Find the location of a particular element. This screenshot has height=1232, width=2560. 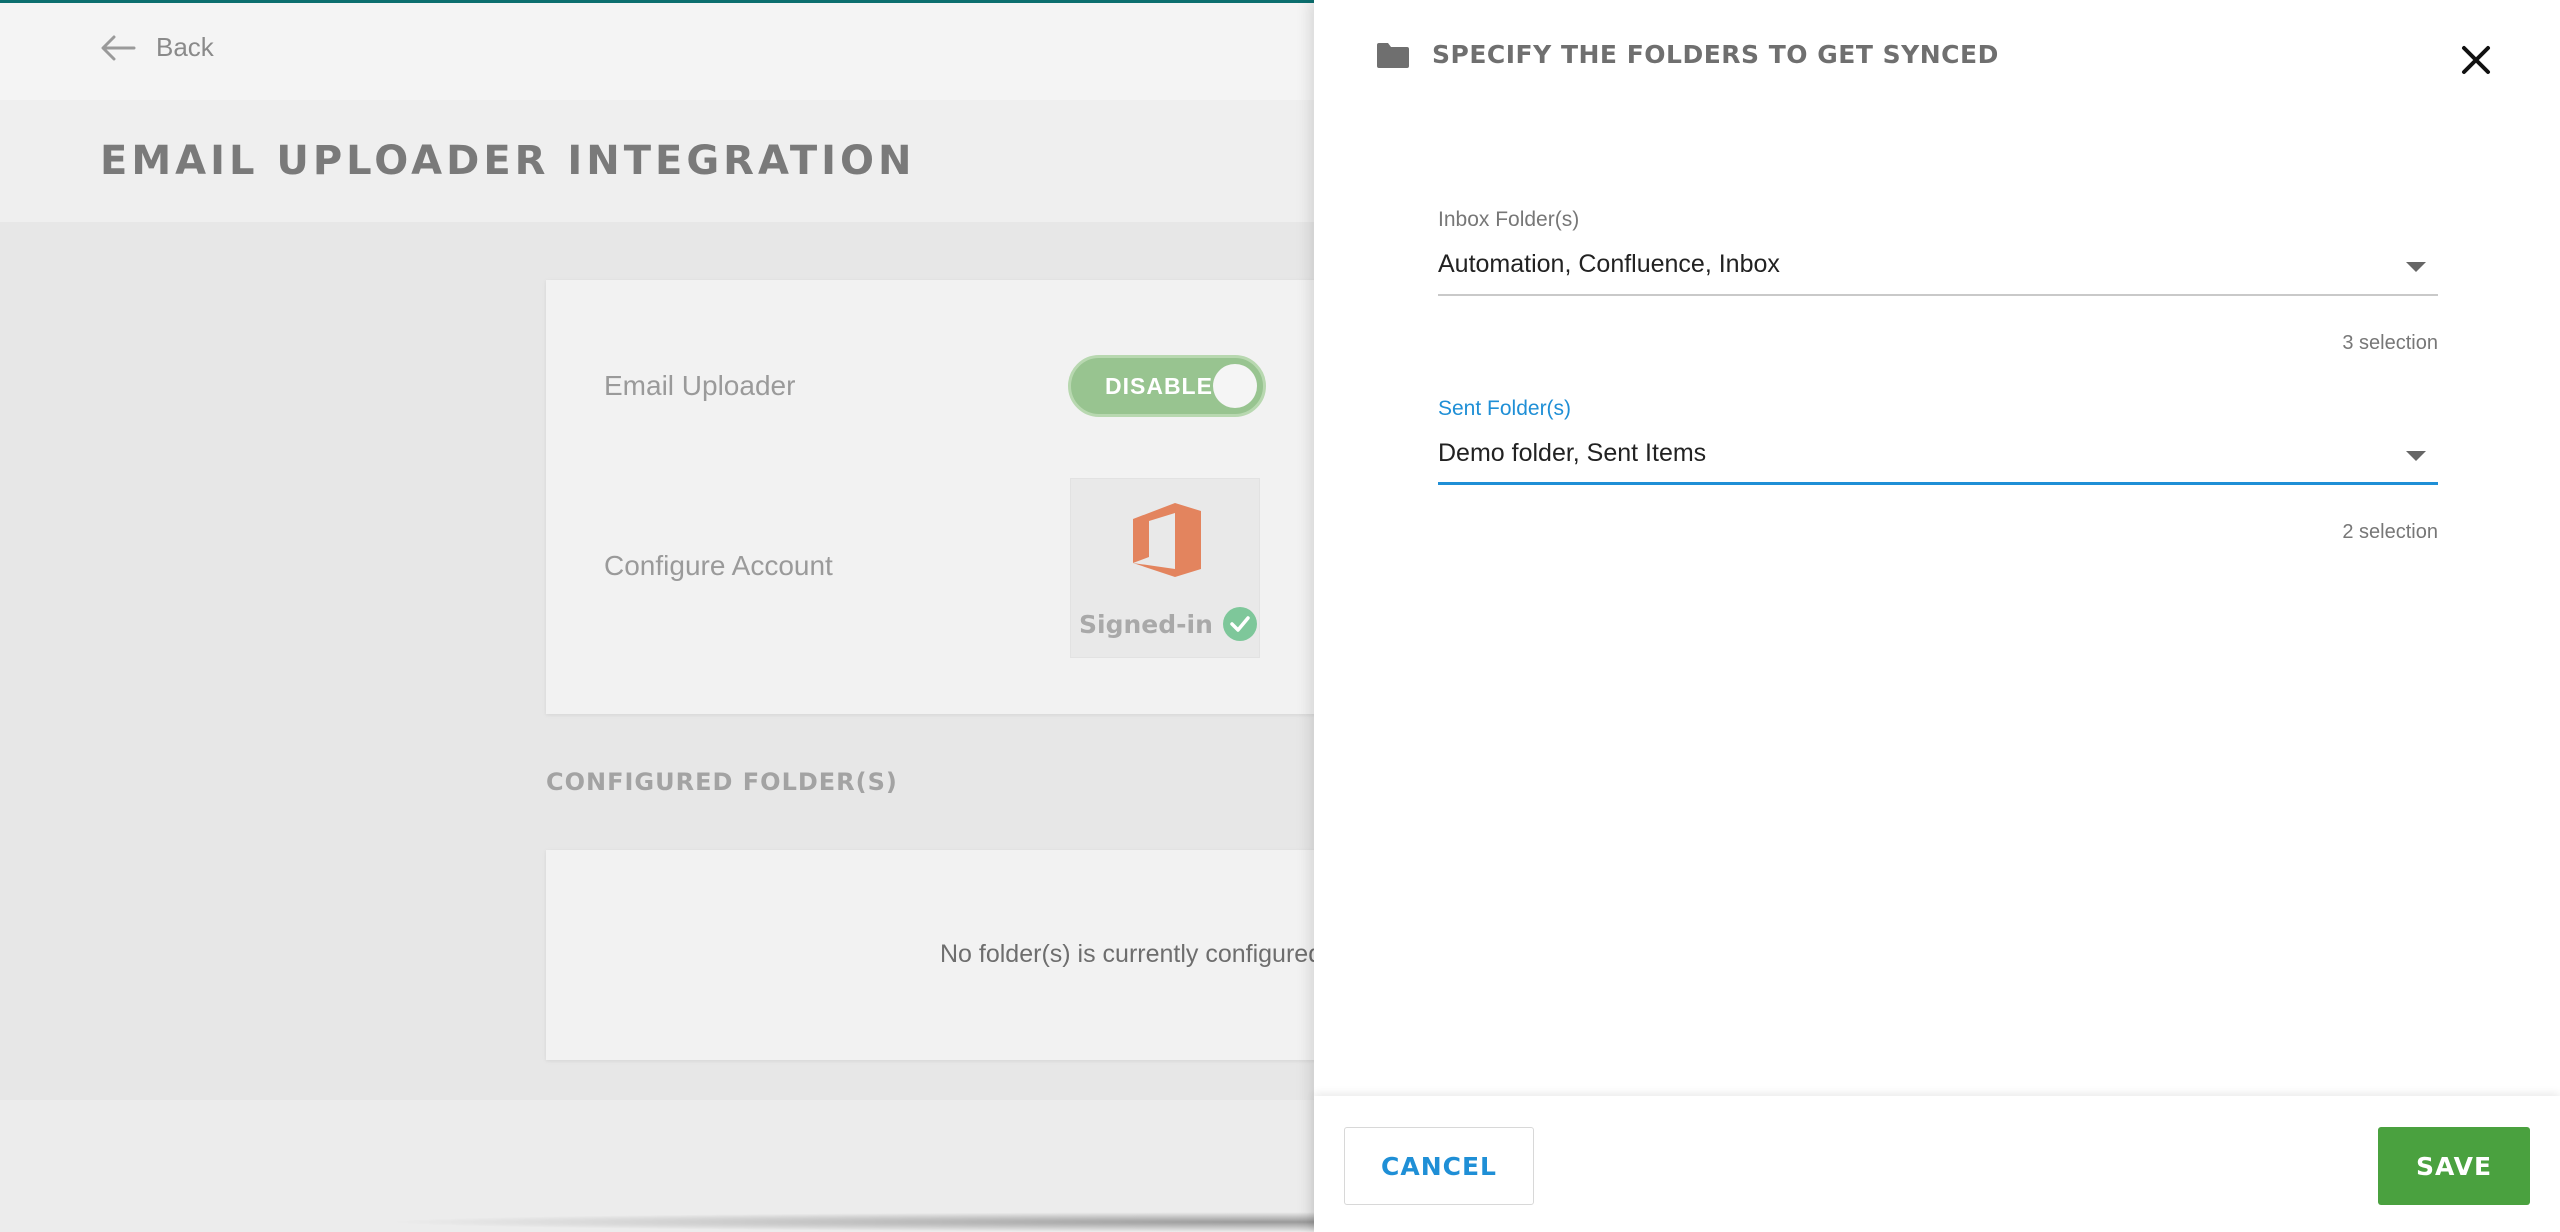

configured-folders-title: CONFIGURED FOLDER(S) is located at coordinates (722, 782).